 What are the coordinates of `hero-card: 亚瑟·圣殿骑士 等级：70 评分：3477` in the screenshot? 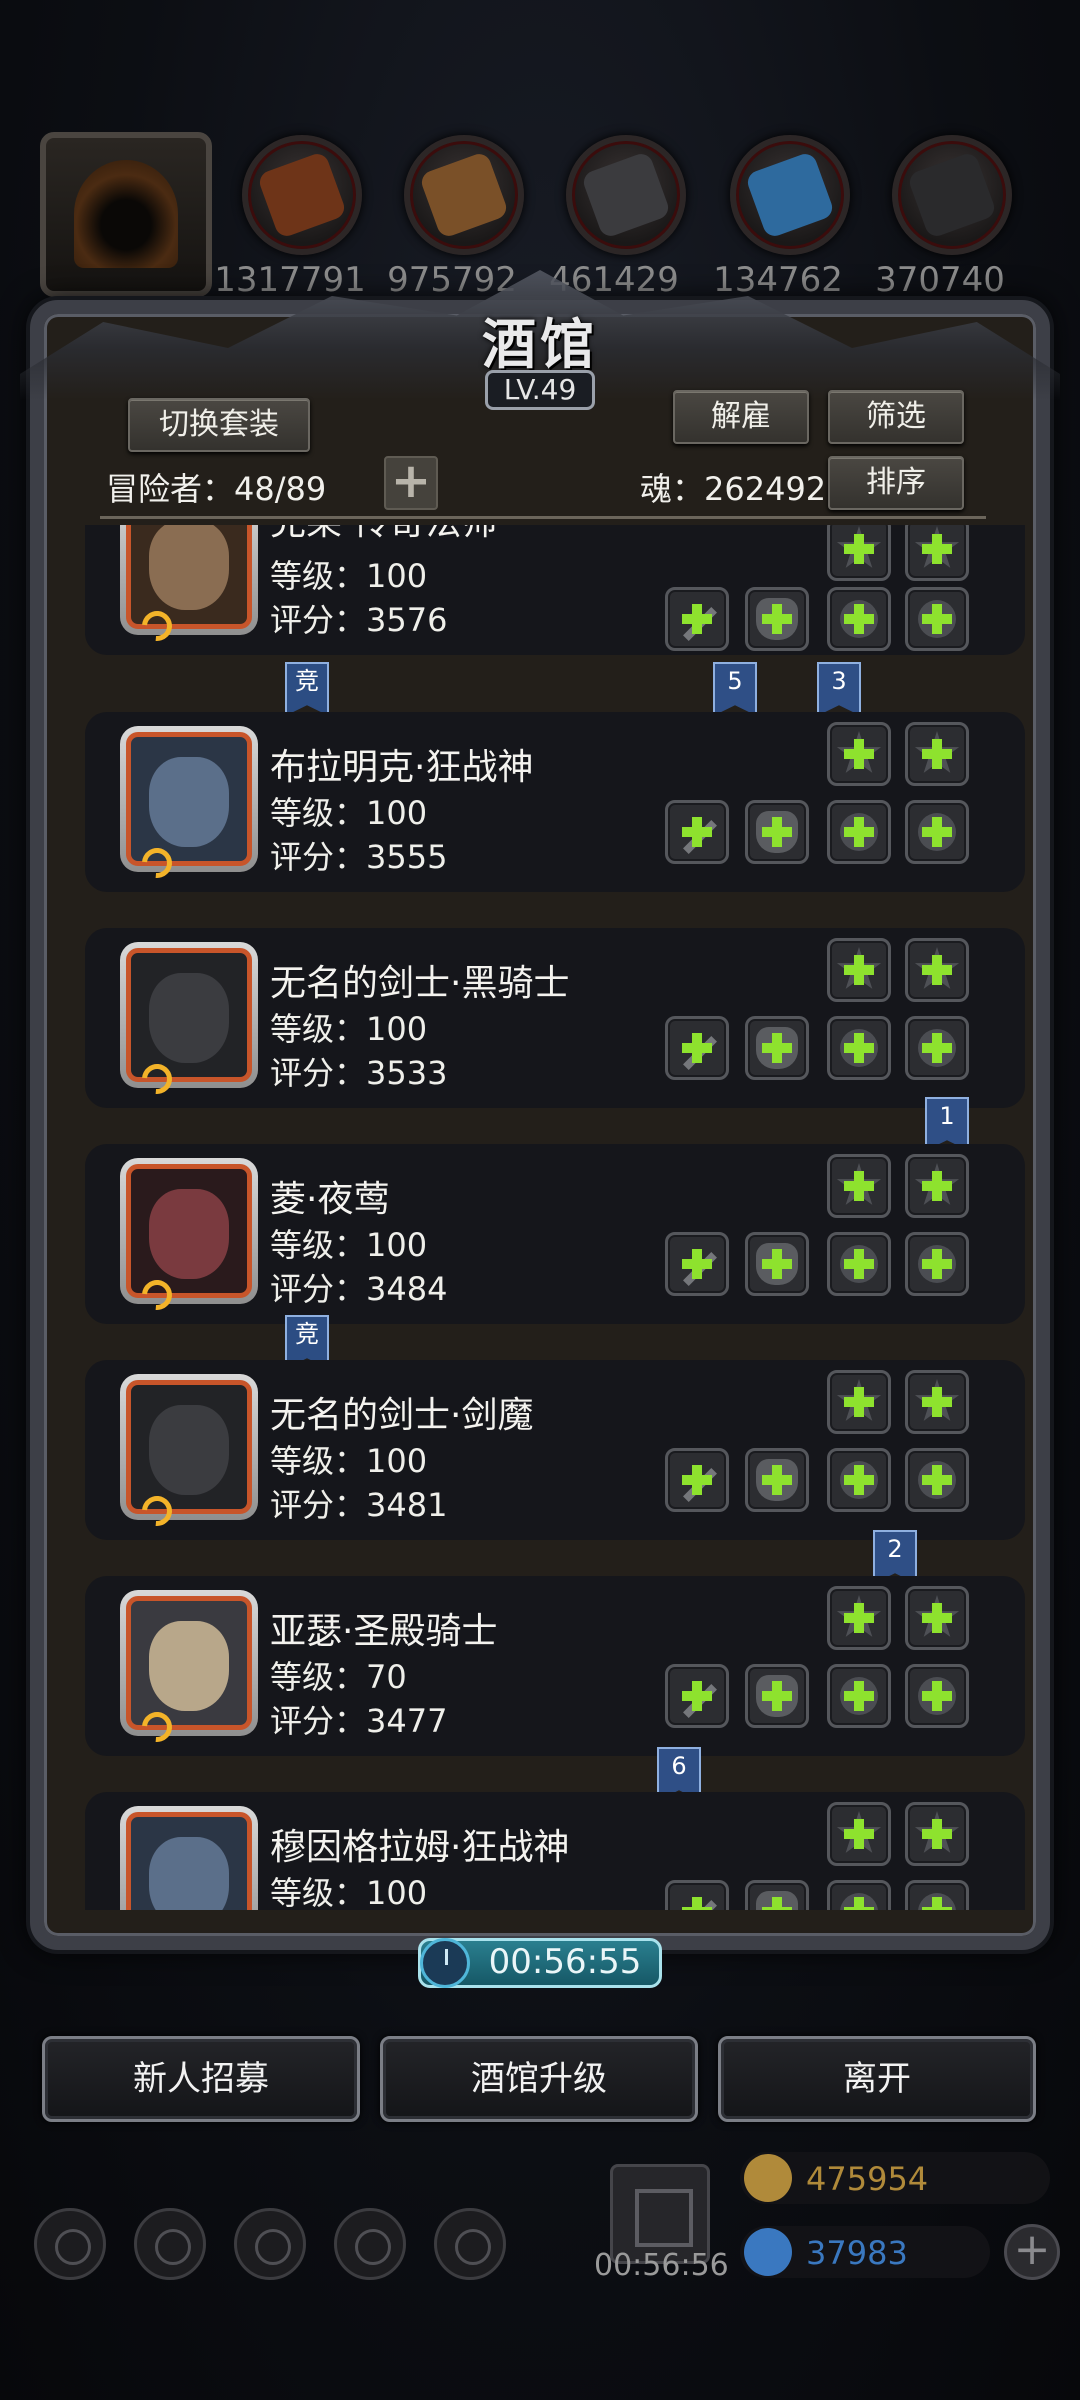 It's located at (555, 1666).